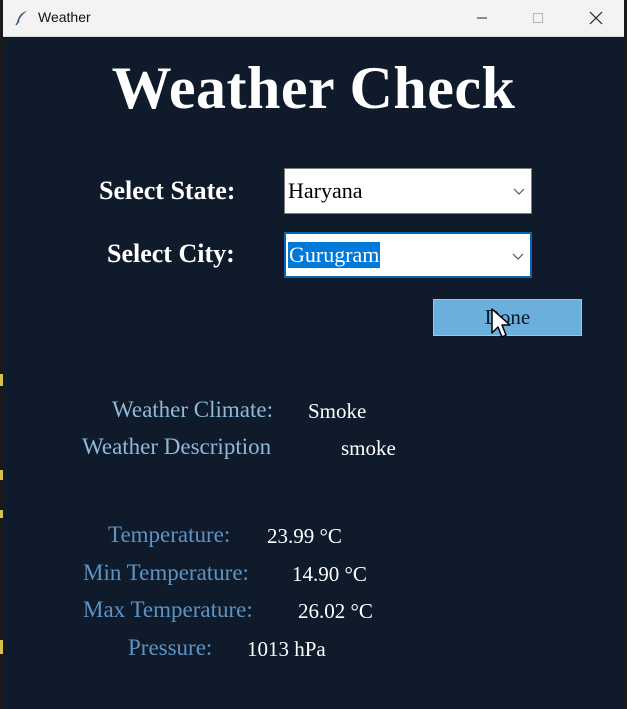  What do you see at coordinates (22, 18) in the screenshot?
I see `feather-icon` at bounding box center [22, 18].